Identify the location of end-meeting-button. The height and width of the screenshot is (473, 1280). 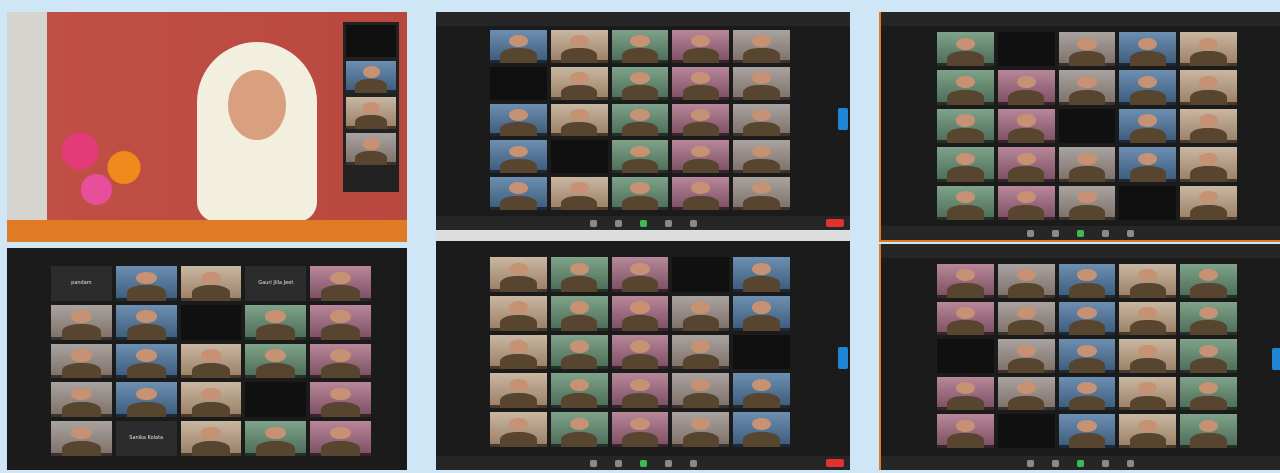
(835, 223).